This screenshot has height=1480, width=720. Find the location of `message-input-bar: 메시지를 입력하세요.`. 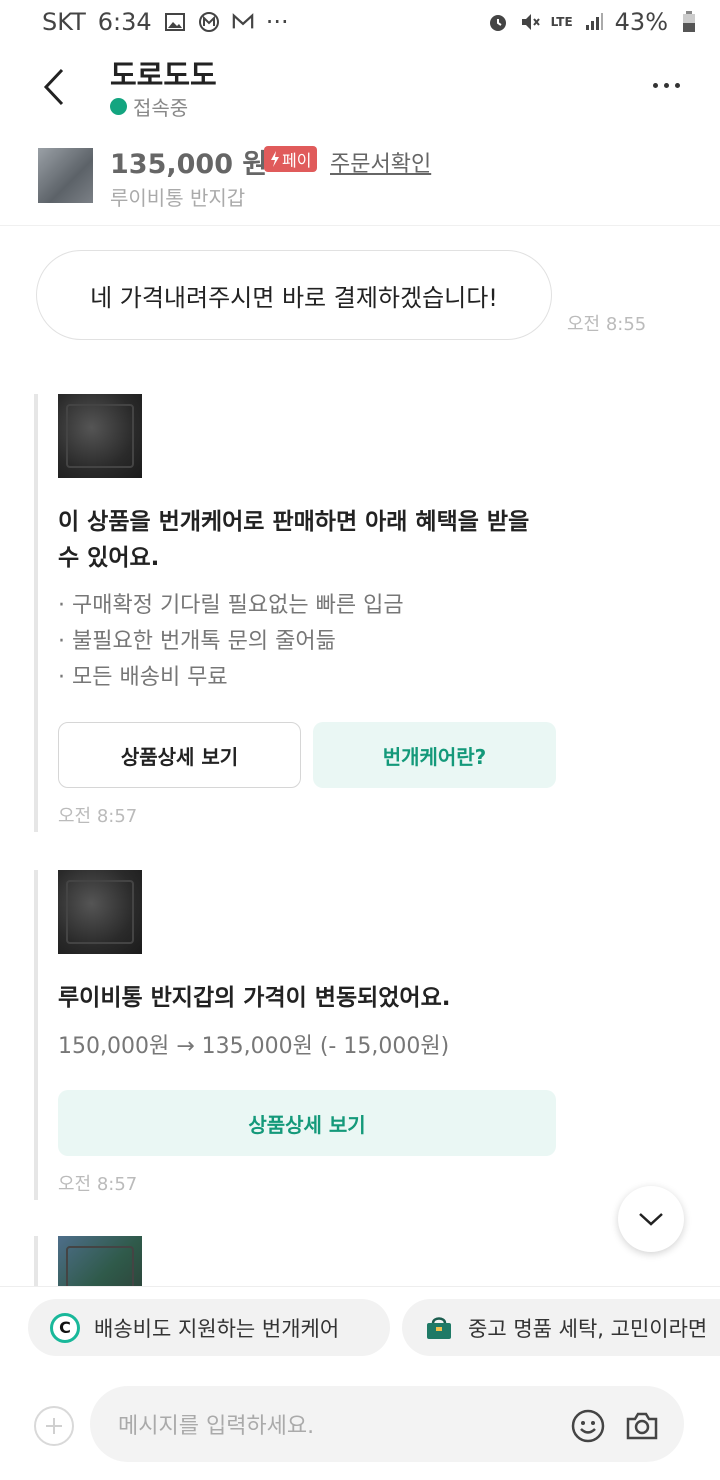

message-input-bar: 메시지를 입력하세요. is located at coordinates (360, 1423).